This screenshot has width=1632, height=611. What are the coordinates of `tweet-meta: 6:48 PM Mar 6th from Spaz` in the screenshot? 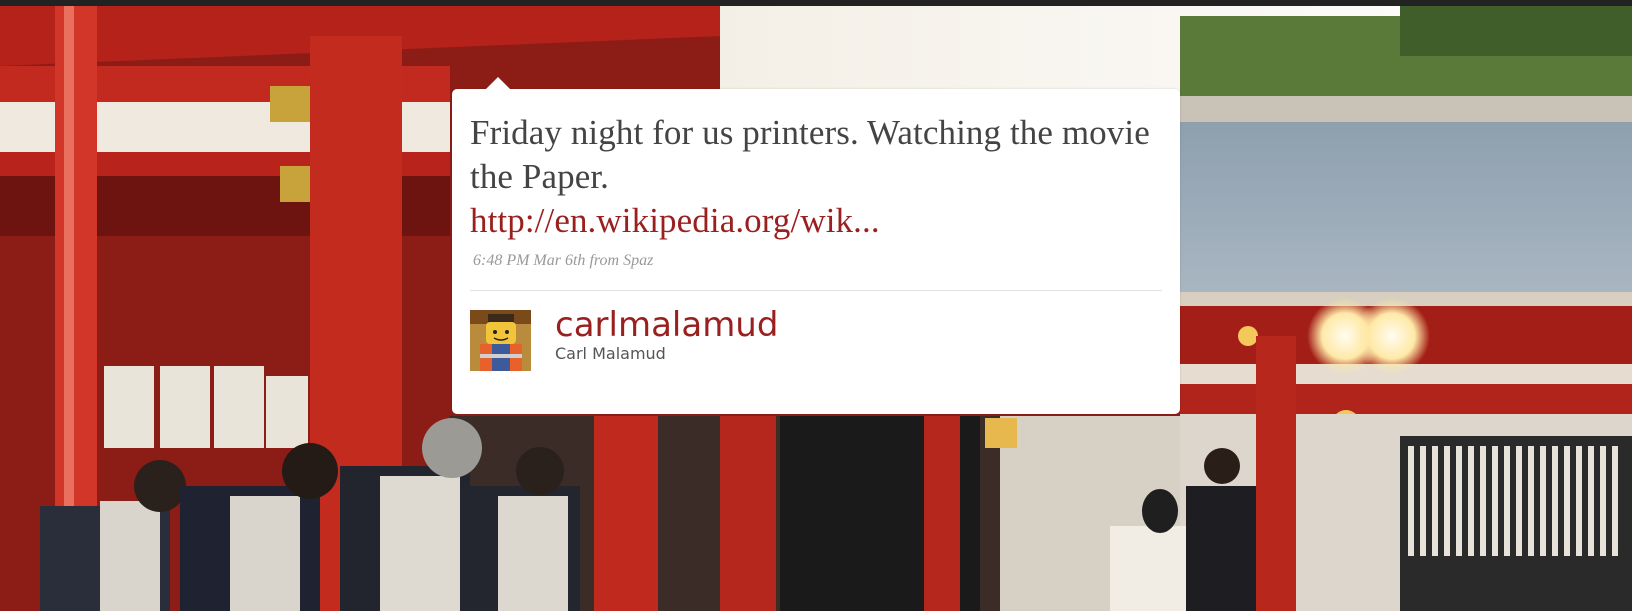 It's located at (816, 261).